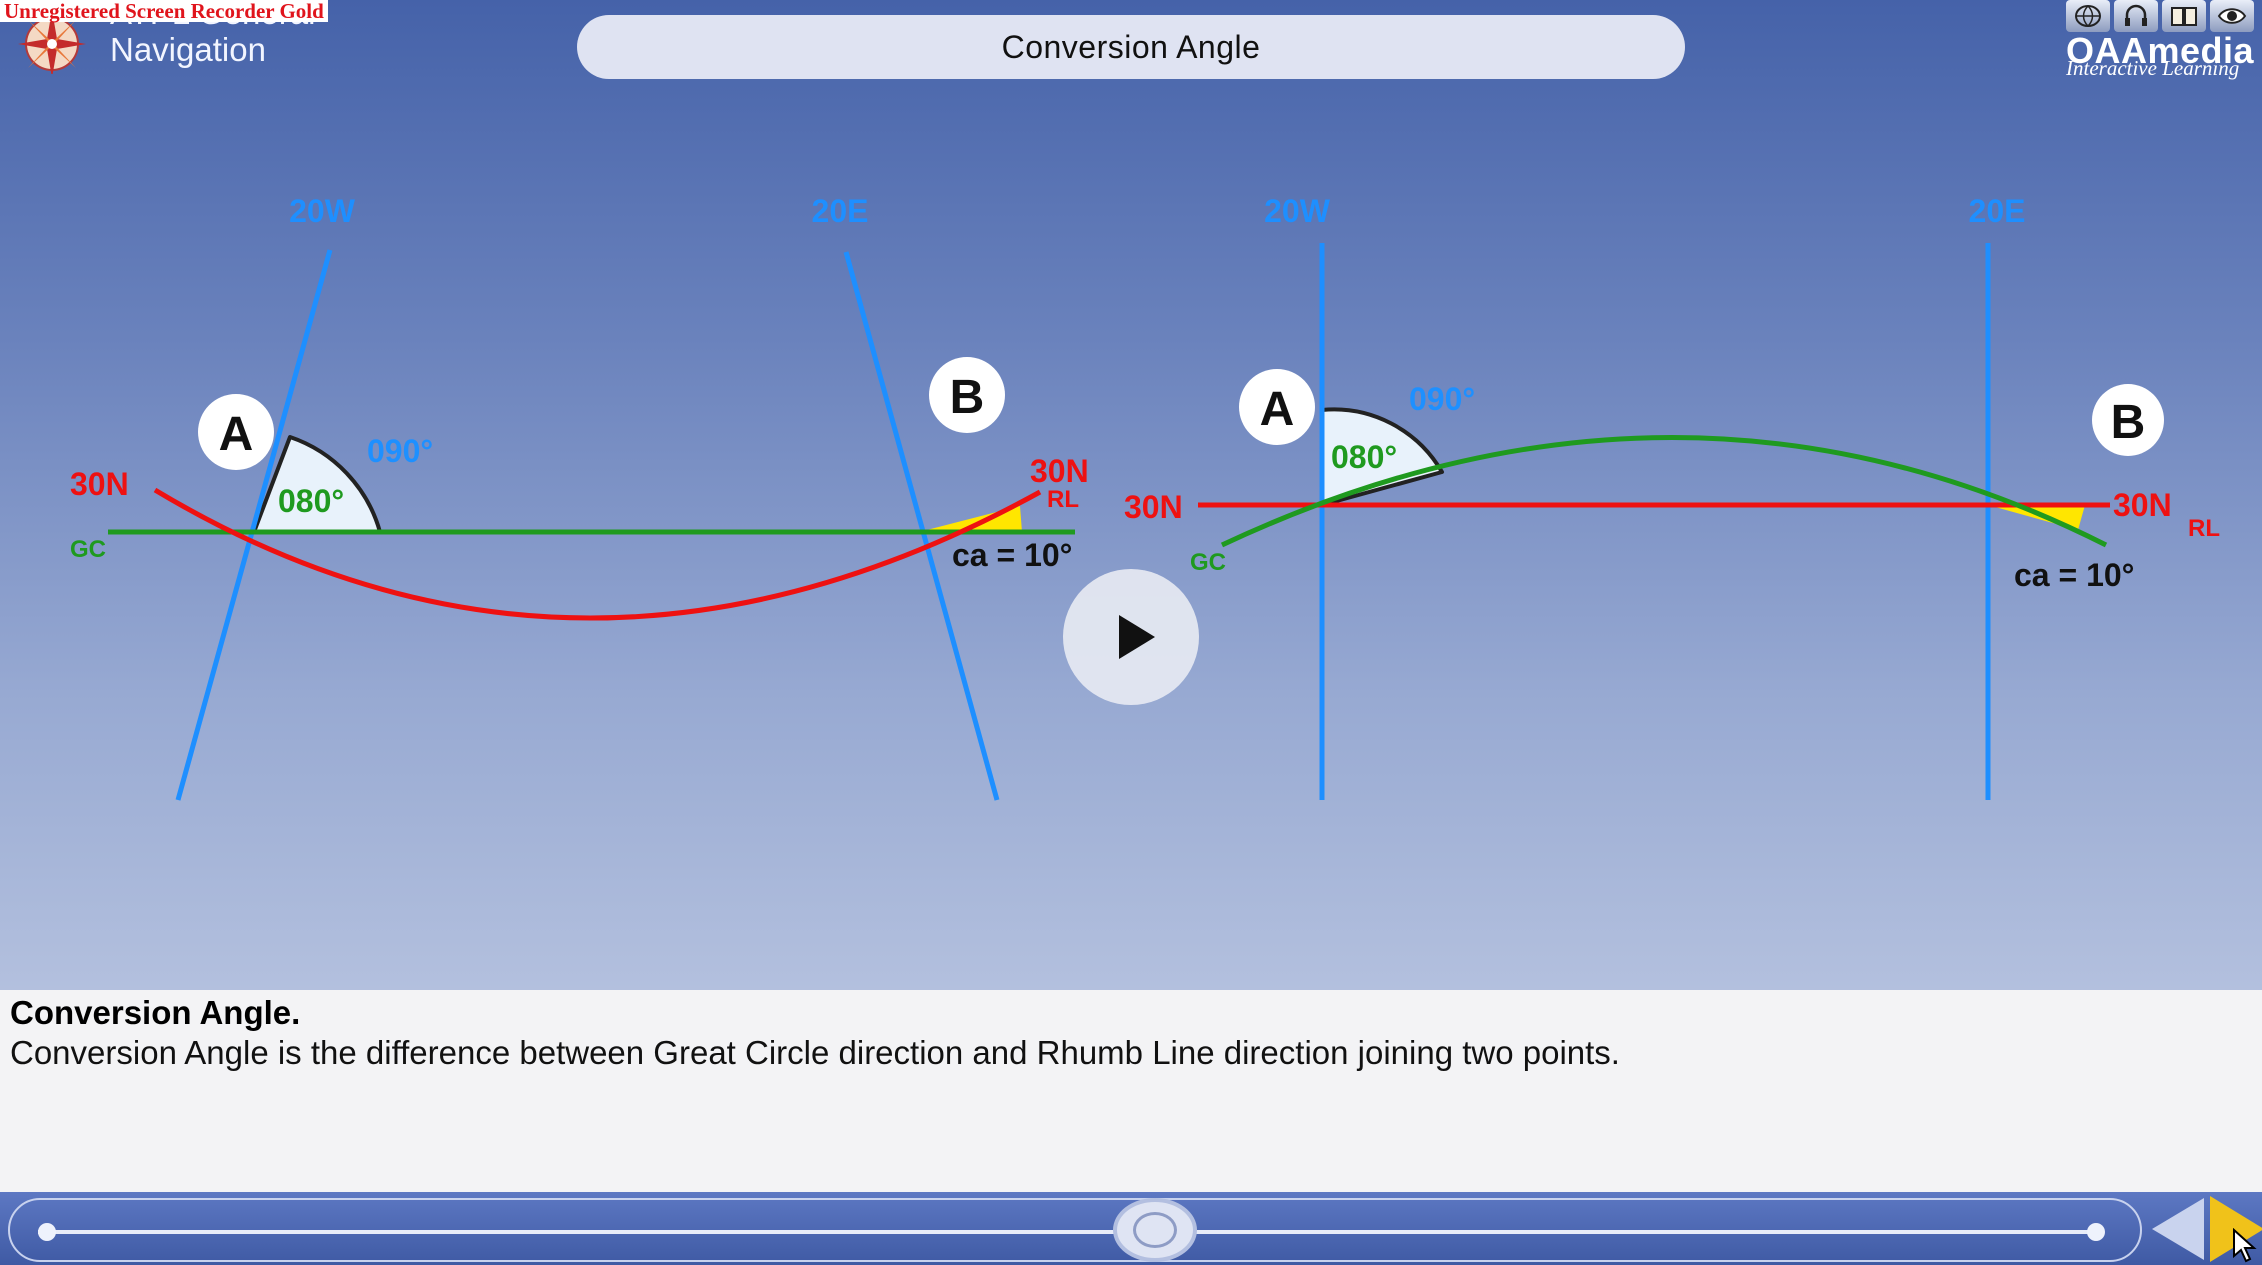 This screenshot has width=2262, height=1265. Describe the element at coordinates (2096, 1232) in the screenshot. I see `scrub-end-marker` at that location.